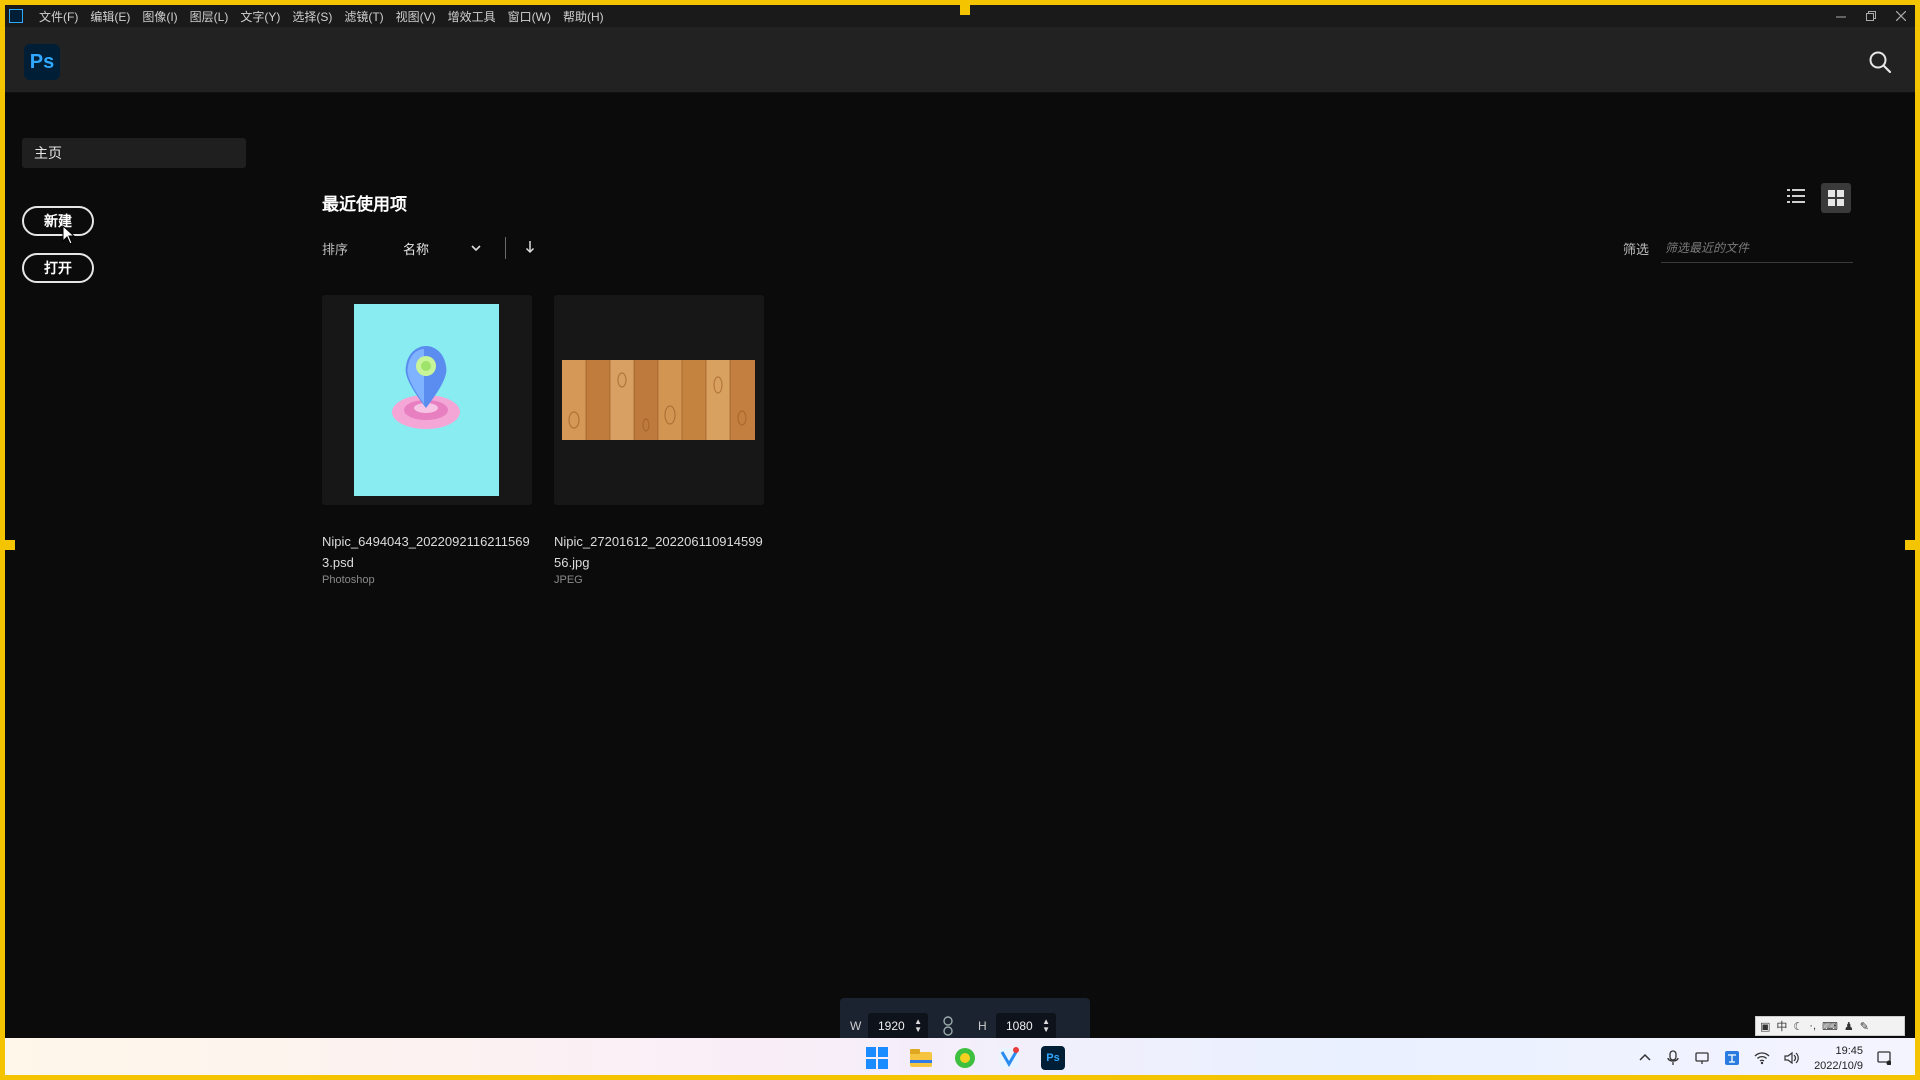  I want to click on wifi-icon, so click(1762, 1059).